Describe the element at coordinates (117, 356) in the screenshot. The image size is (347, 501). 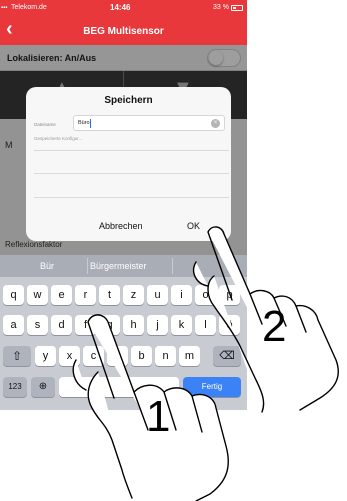
I see `key-v: v` at that location.